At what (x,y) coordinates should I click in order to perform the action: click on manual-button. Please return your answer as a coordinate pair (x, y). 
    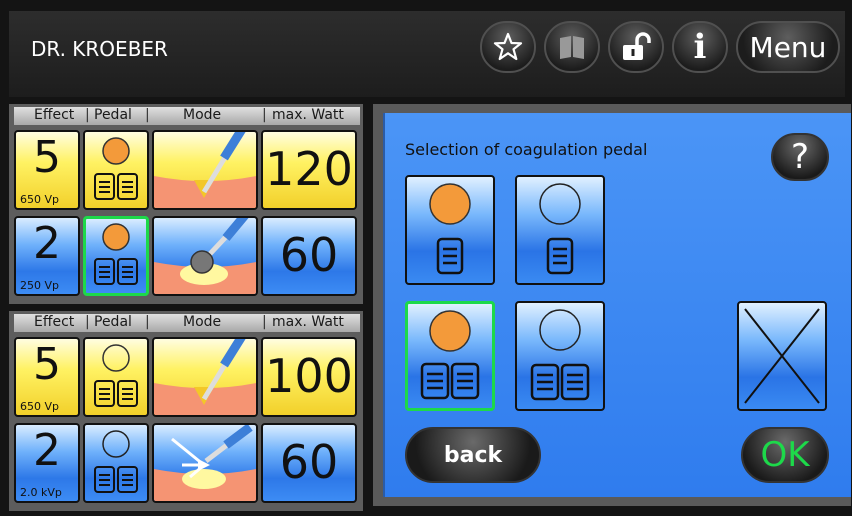
    Looking at the image, I should click on (572, 47).